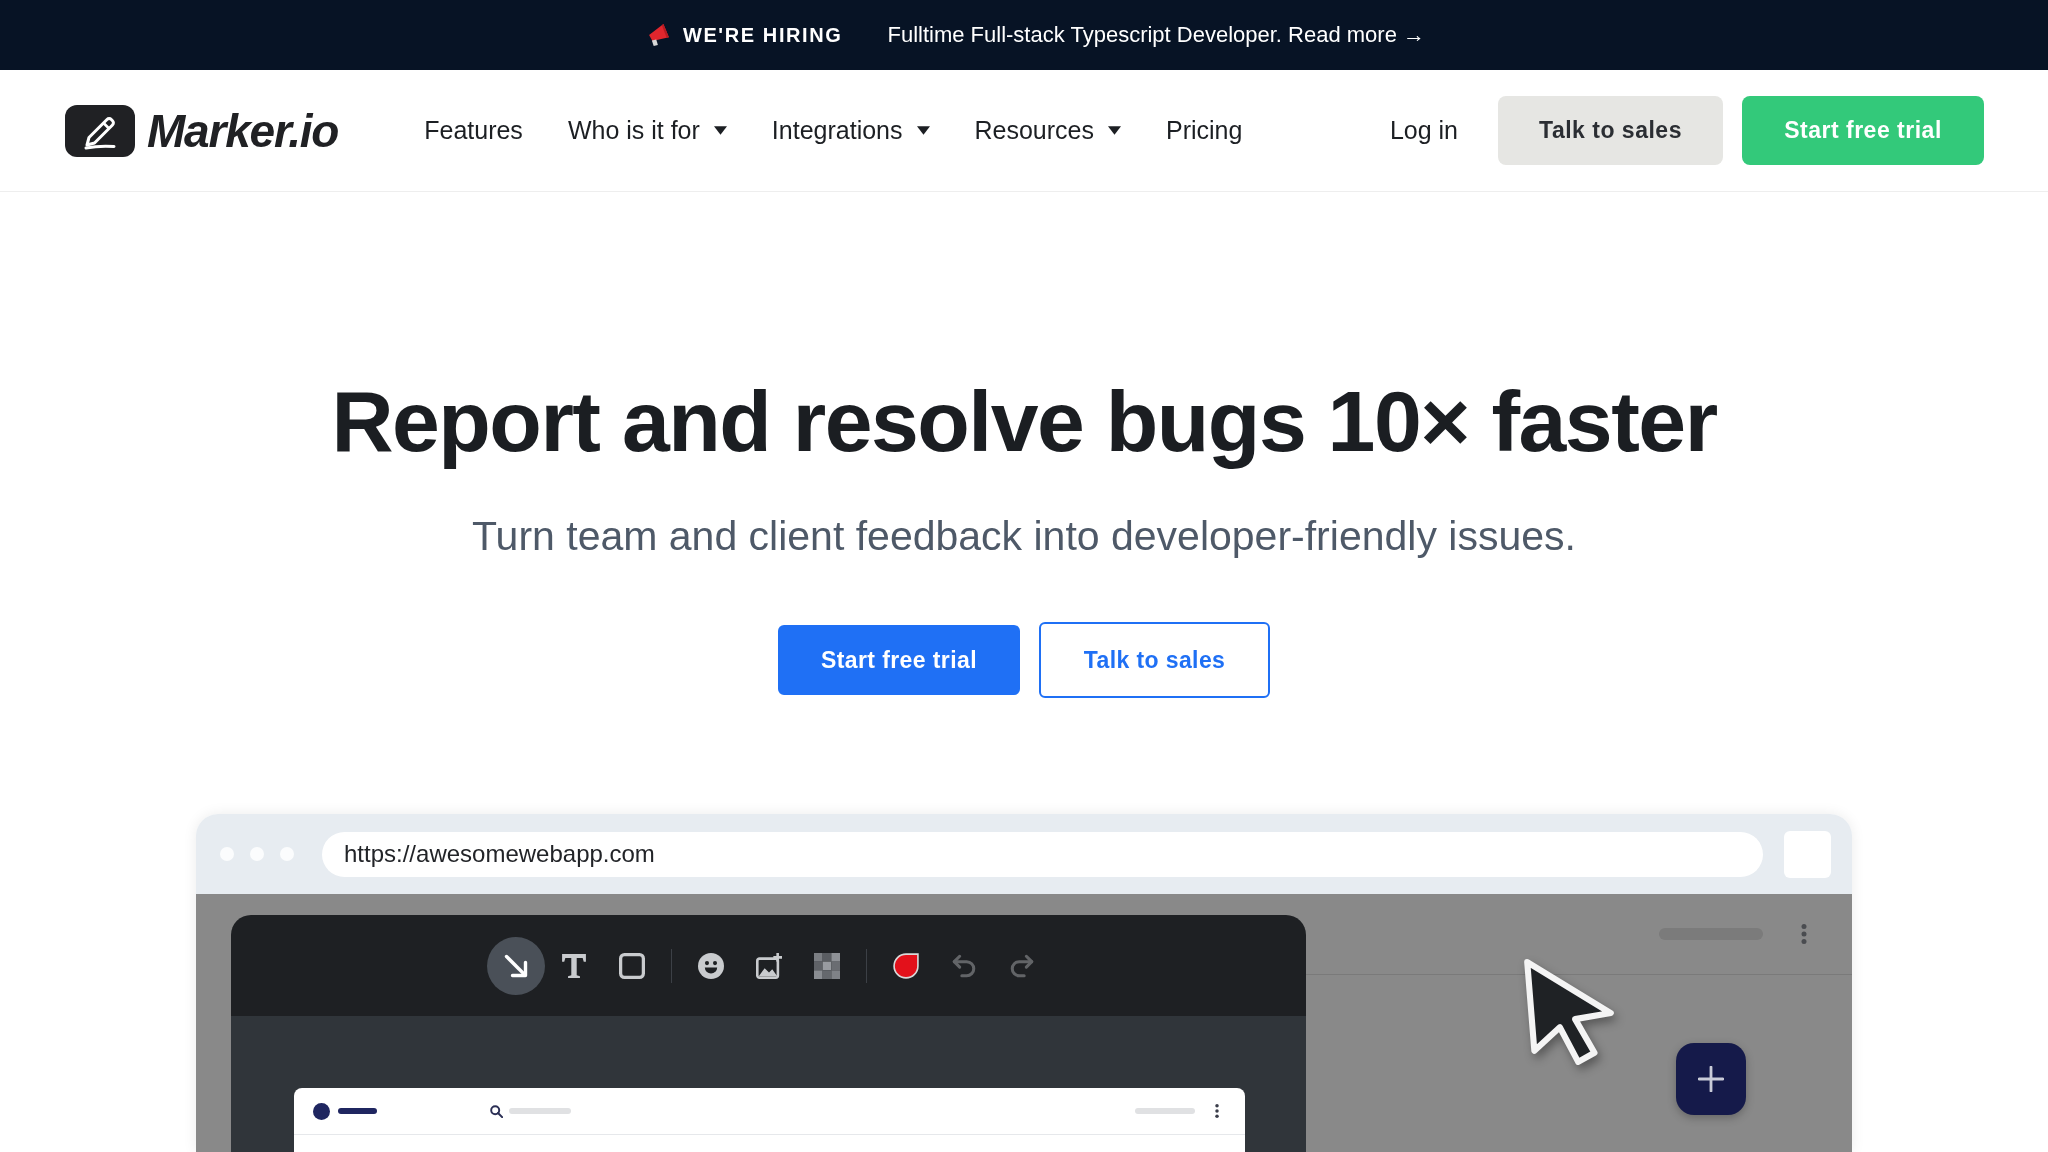  I want to click on hero-subtitle: Turn team and client feedback into developer-friendly issues., so click(1024, 537).